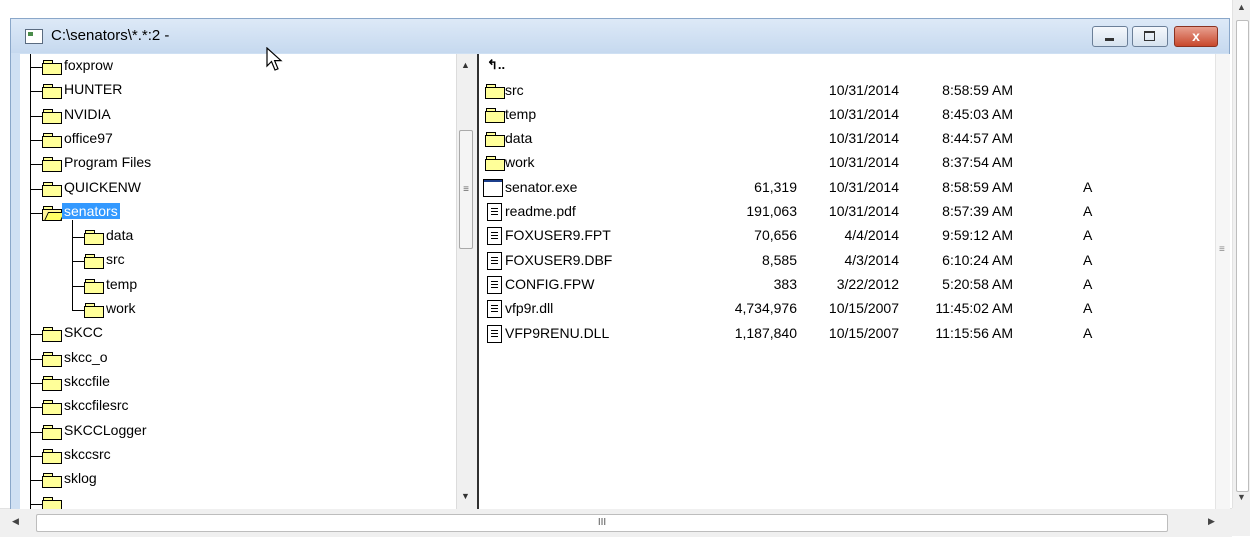 Image resolution: width=1250 pixels, height=537 pixels. What do you see at coordinates (88, 137) in the screenshot?
I see `tree-item-label: office97` at bounding box center [88, 137].